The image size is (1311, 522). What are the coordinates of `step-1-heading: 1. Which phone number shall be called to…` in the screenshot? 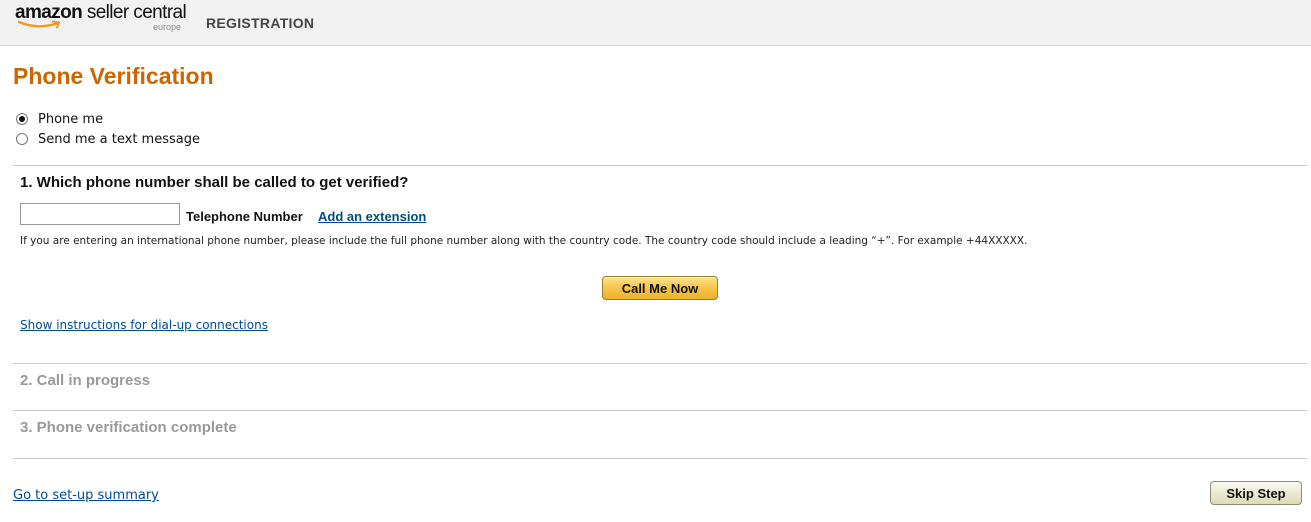 It's located at (214, 182).